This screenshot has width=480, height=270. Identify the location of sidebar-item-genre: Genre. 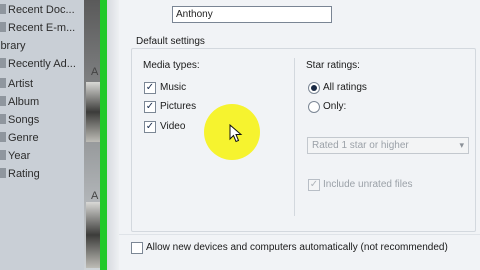
(19, 138).